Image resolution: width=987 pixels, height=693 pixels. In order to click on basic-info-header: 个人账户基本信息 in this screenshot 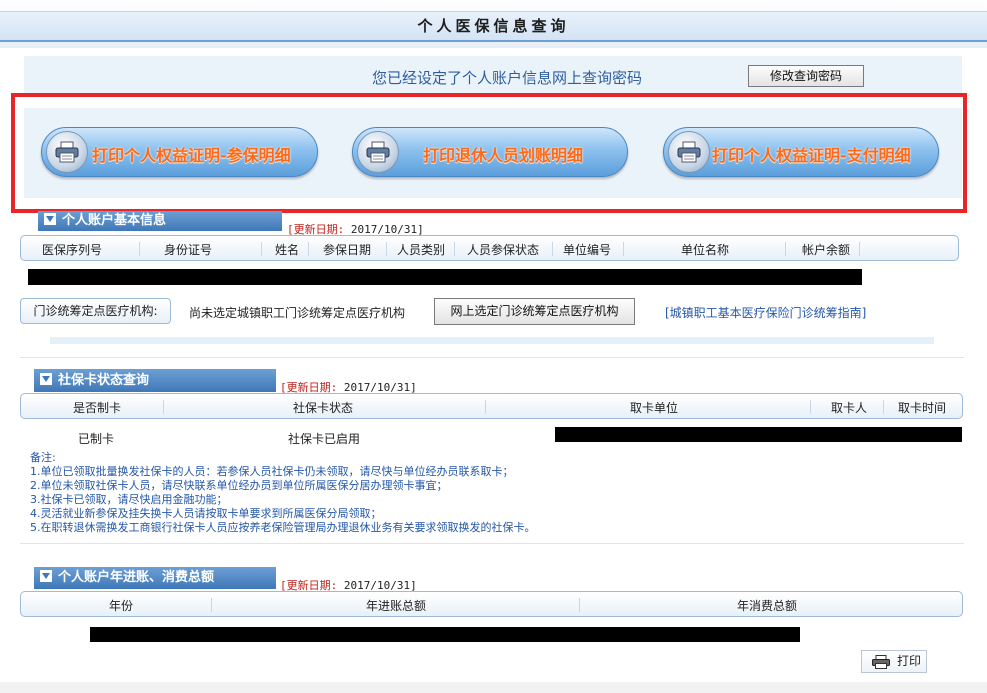, I will do `click(160, 221)`.